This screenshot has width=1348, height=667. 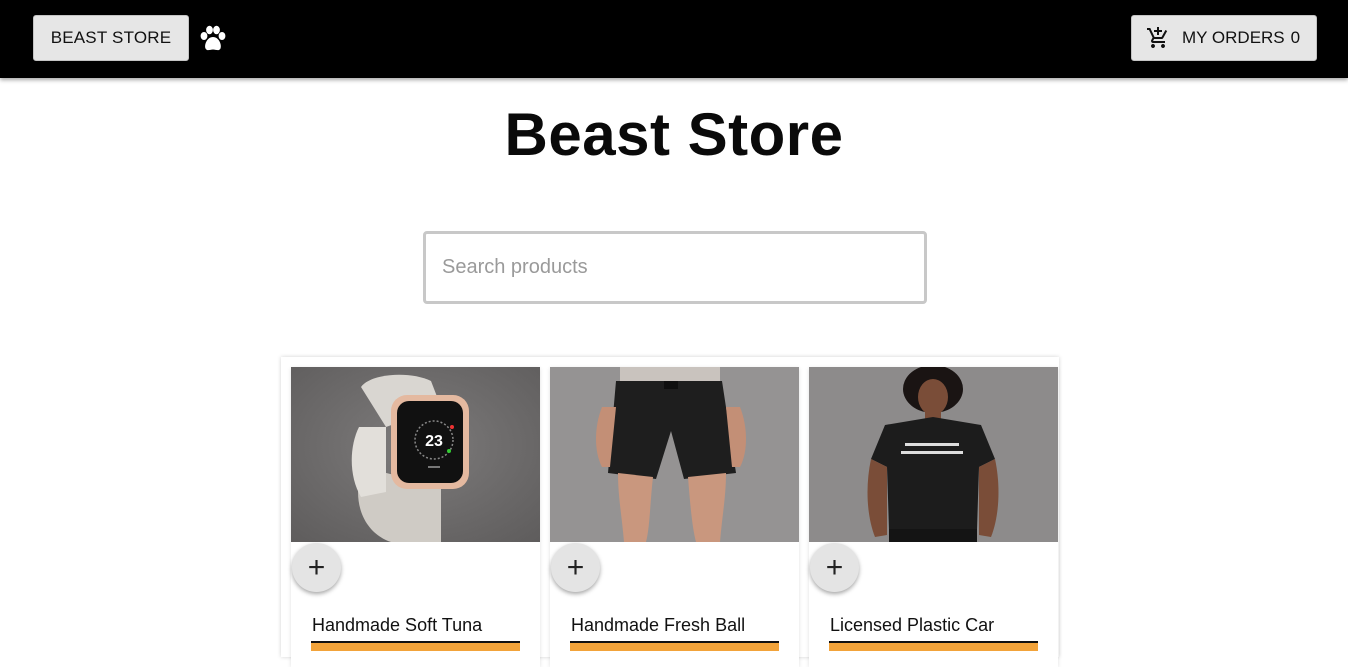 I want to click on product-card: 23 + Handmade Soft Tuna, so click(x=415, y=517).